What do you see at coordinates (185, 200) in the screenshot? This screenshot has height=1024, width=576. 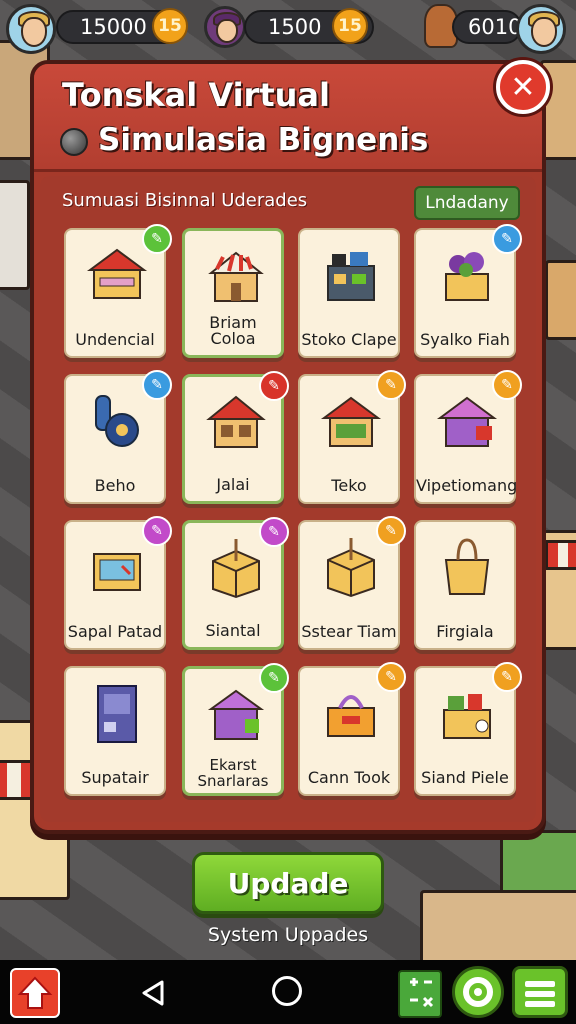 I see `section-subtitle: Sumuasi Bisinnal Uderades` at bounding box center [185, 200].